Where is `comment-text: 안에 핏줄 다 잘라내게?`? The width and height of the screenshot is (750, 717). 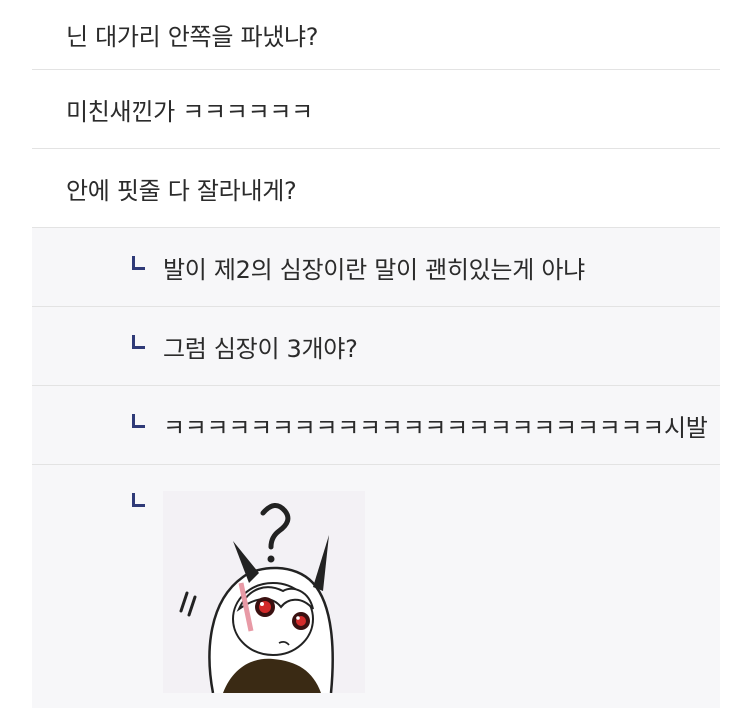
comment-text: 안에 핏줄 다 잘라내게? is located at coordinates (181, 190).